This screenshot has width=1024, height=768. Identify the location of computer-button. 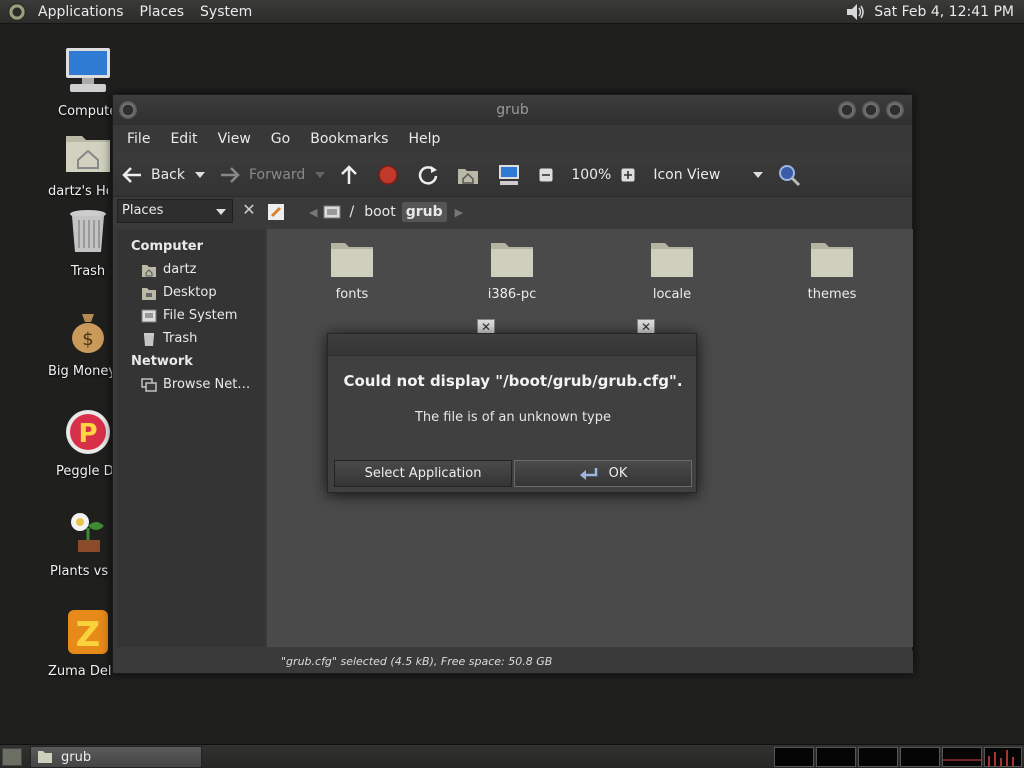
(513, 175).